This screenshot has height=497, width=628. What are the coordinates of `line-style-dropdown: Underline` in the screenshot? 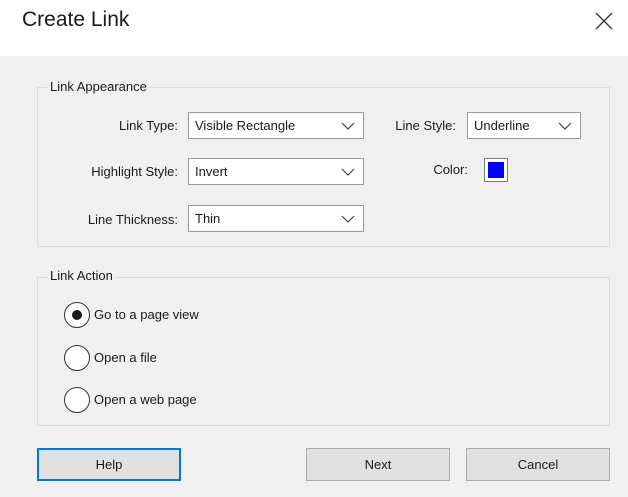 It's located at (524, 125).